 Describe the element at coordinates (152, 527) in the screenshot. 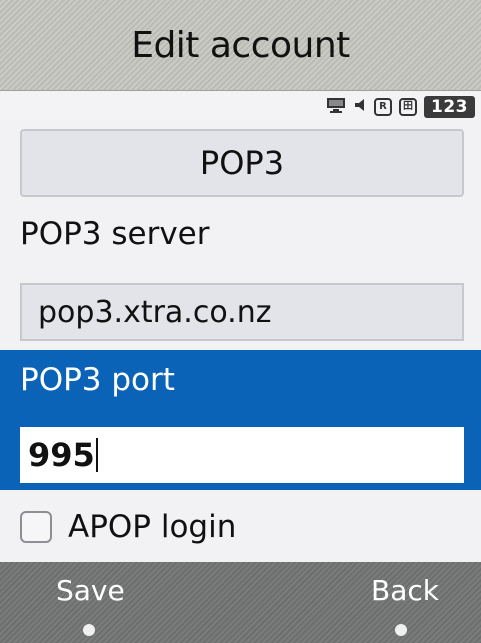

I see `apop-label: APOP login` at that location.